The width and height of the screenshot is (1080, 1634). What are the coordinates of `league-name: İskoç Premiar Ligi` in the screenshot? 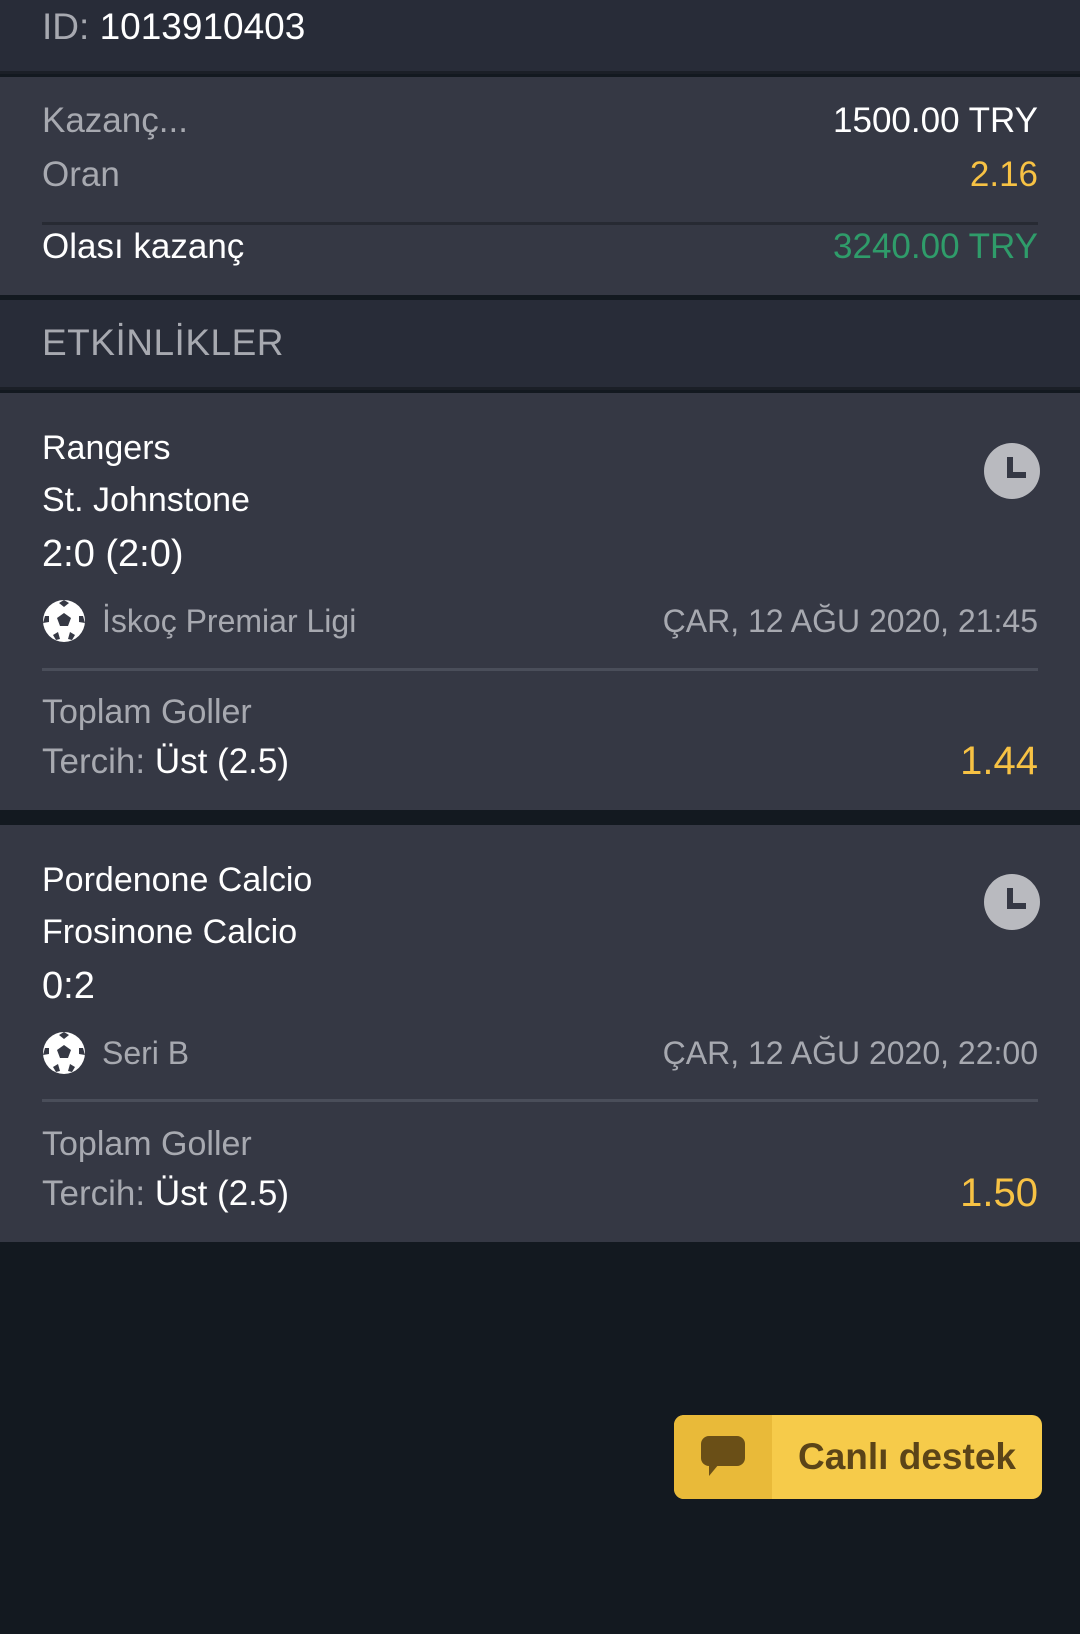 It's located at (229, 620).